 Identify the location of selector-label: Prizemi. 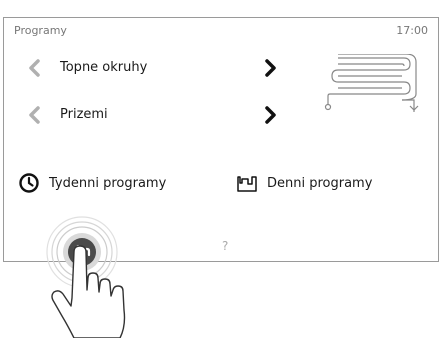
(84, 114).